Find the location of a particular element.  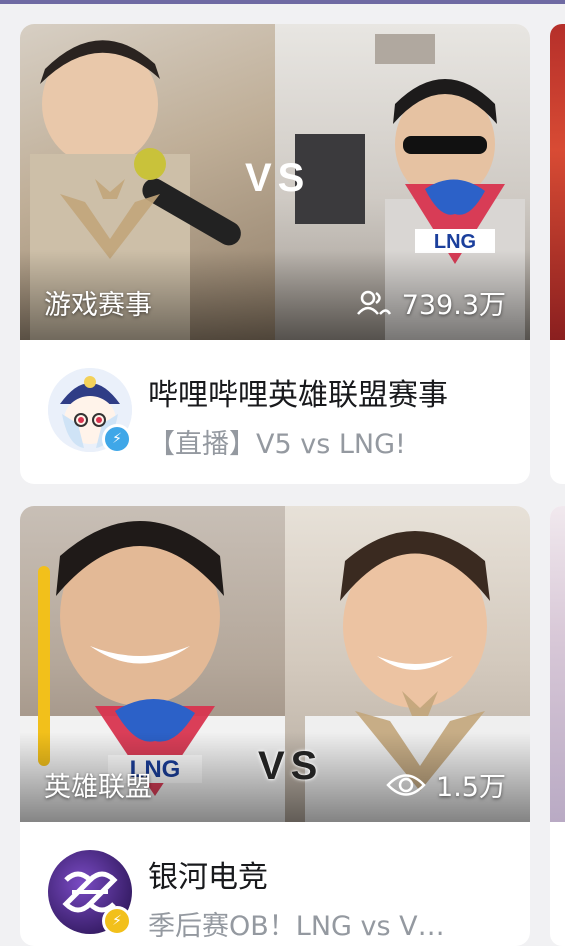

category-label: 游戏赛事 is located at coordinates (98, 305).